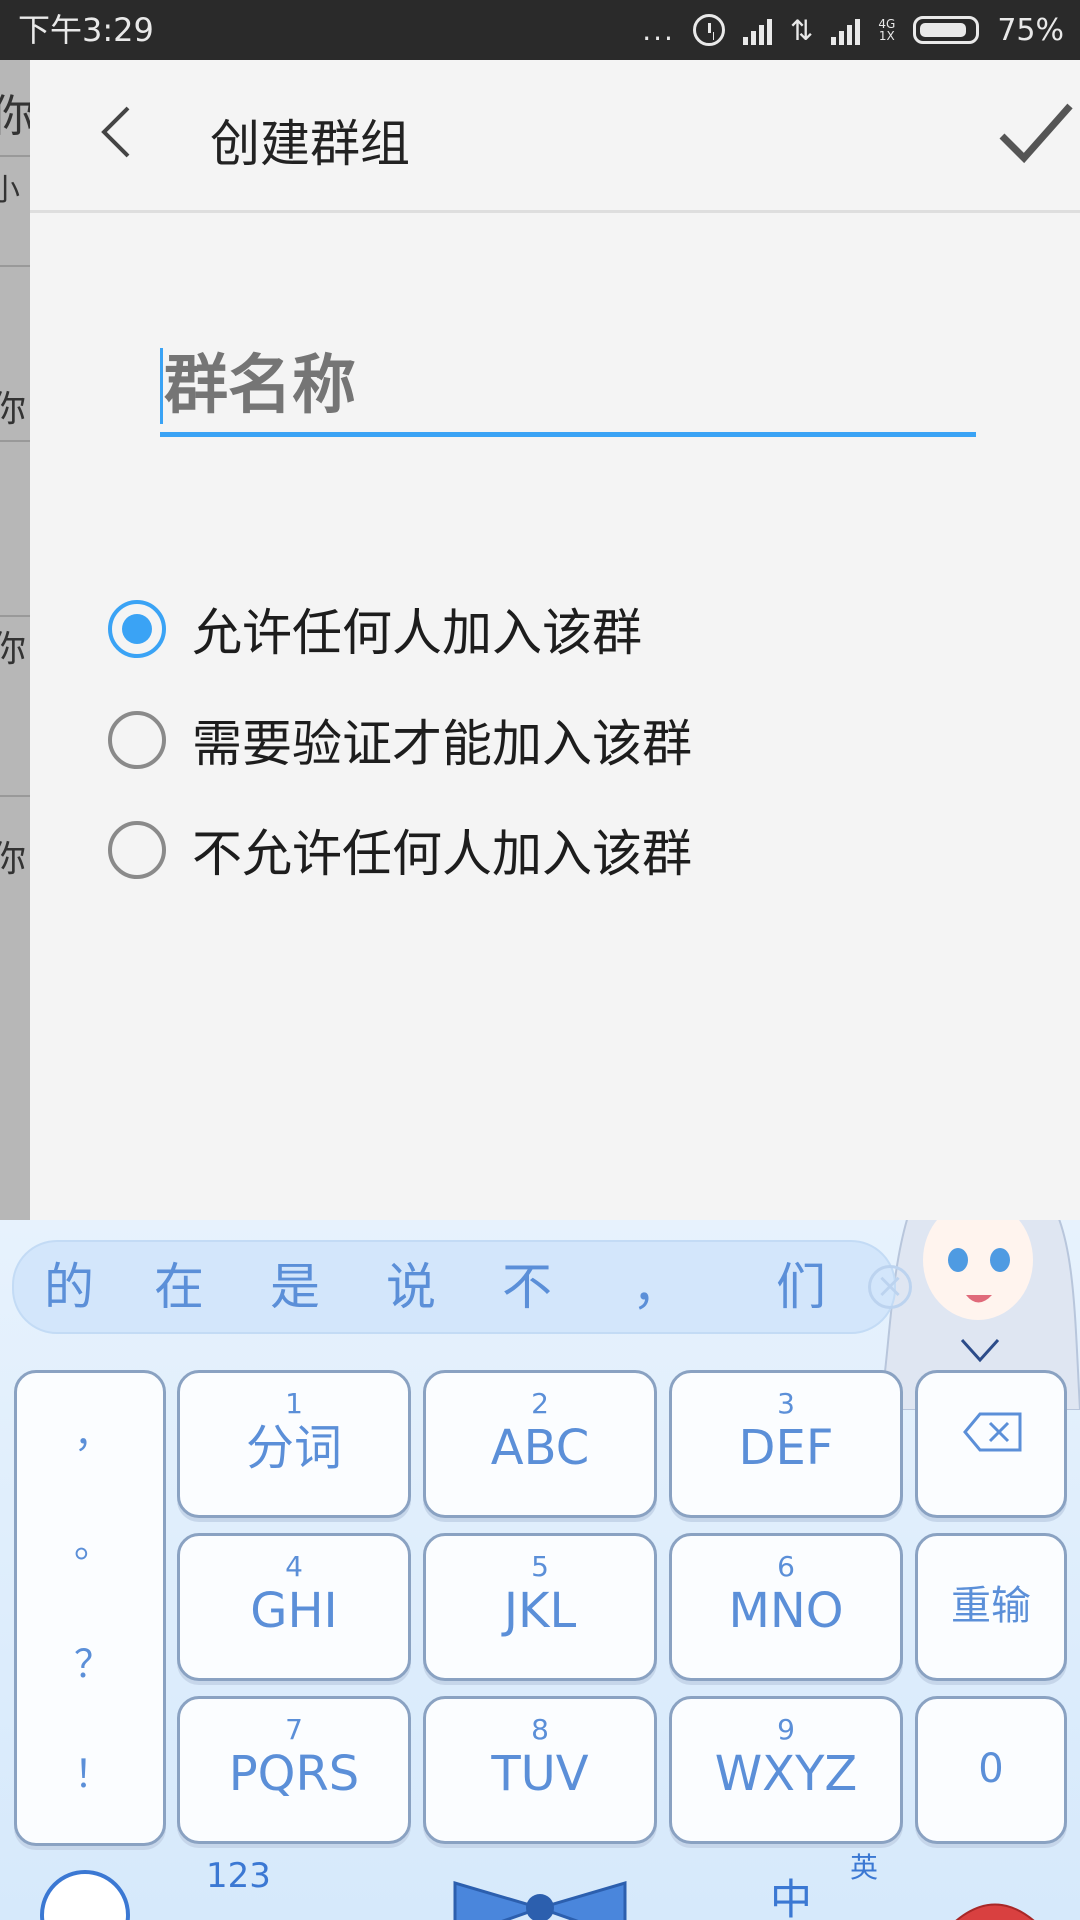  Describe the element at coordinates (86, 30) in the screenshot. I see `status-time: 下午3:29` at that location.